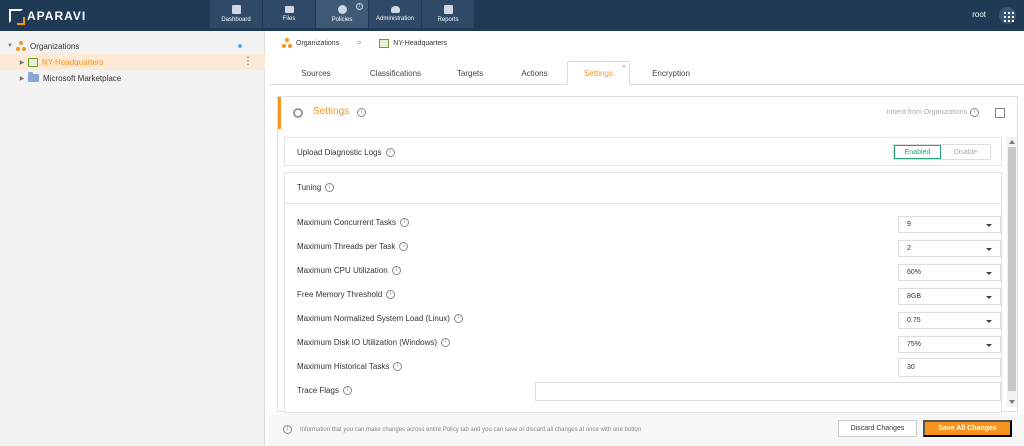 This screenshot has width=1024, height=446. I want to click on tab-settings: Settings ✕, so click(598, 73).